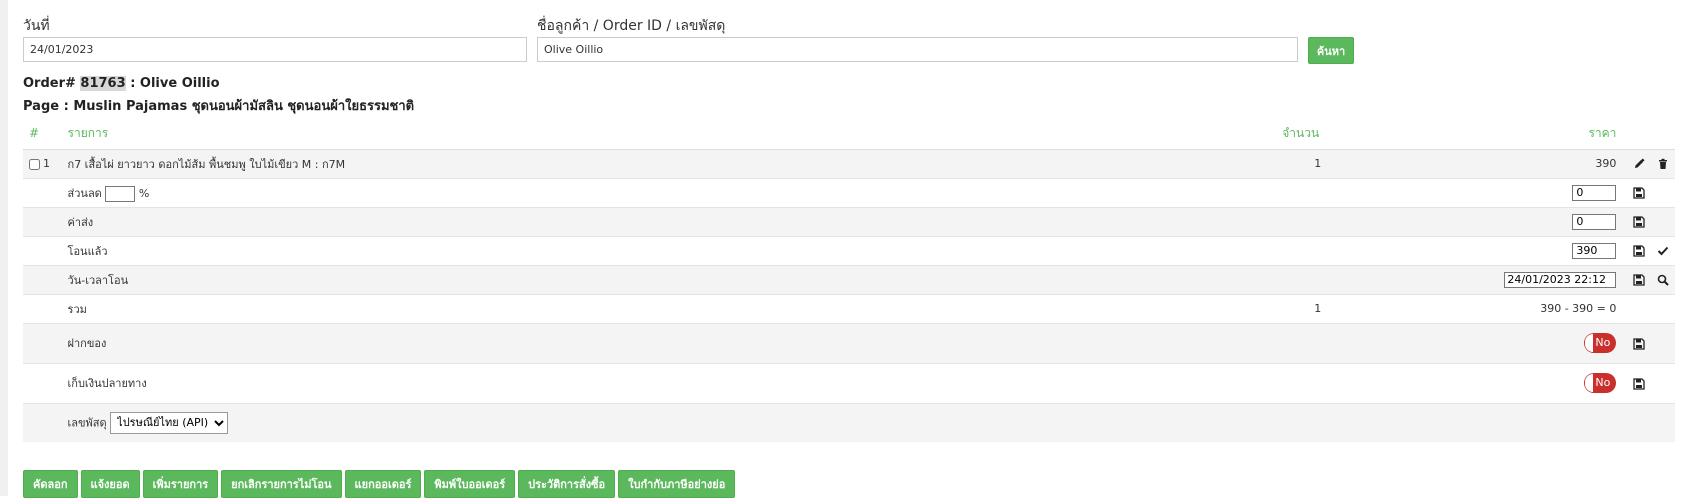 This screenshot has height=498, width=1686. I want to click on search-button: ค้นหา, so click(1331, 50).